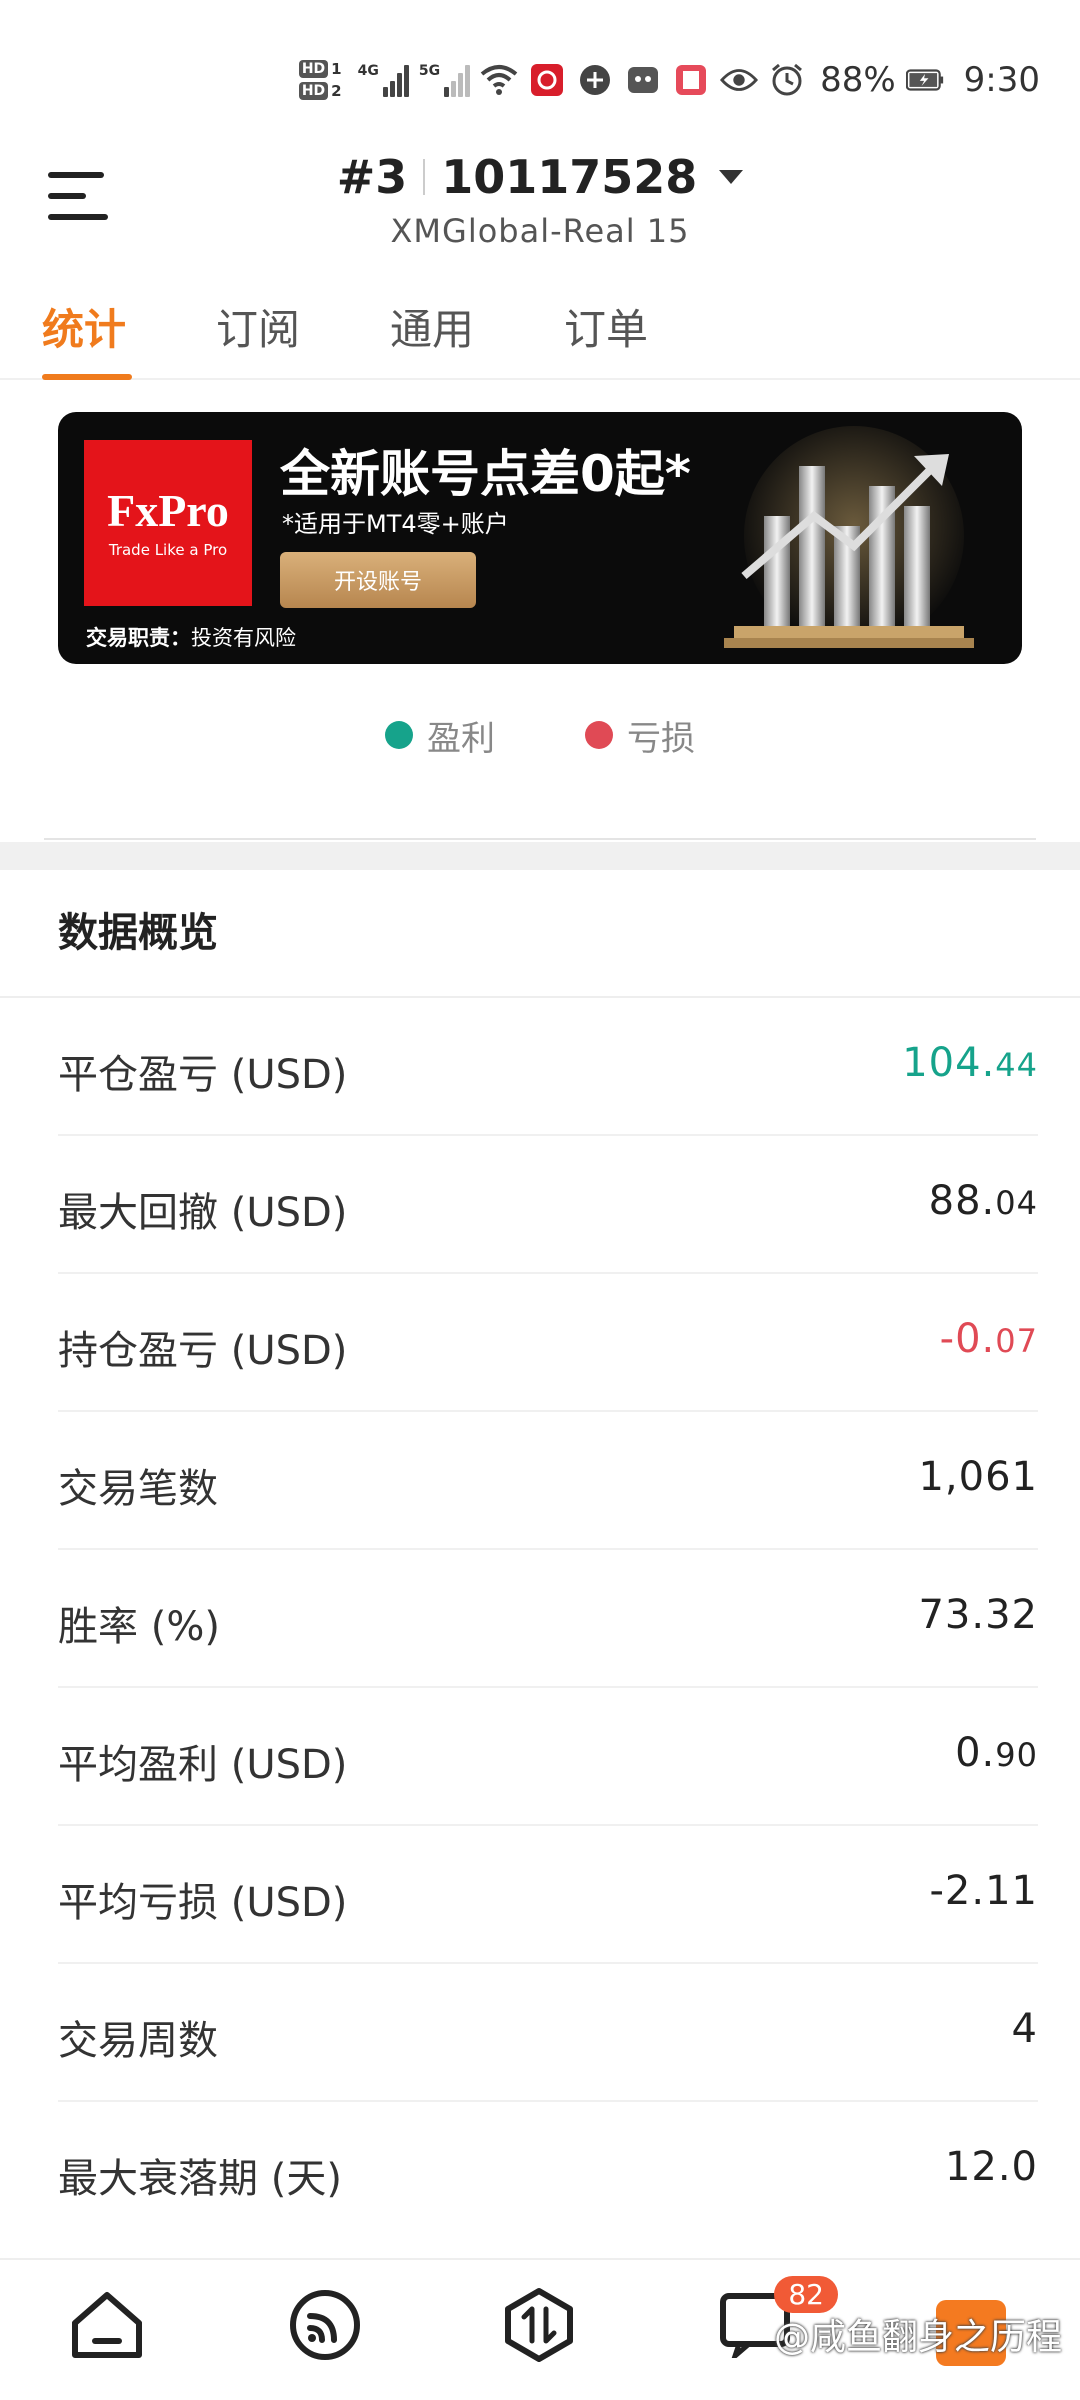 This screenshot has height=2400, width=1080. What do you see at coordinates (444, 80) in the screenshot?
I see `signal-5g-icon: 5G` at bounding box center [444, 80].